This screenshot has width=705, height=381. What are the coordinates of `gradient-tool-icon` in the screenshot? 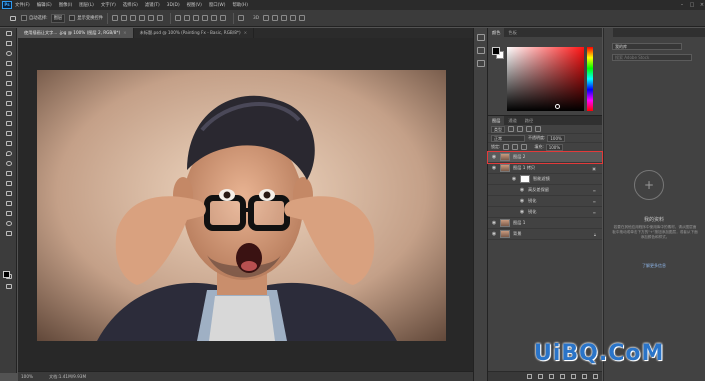 It's located at (8, 143).